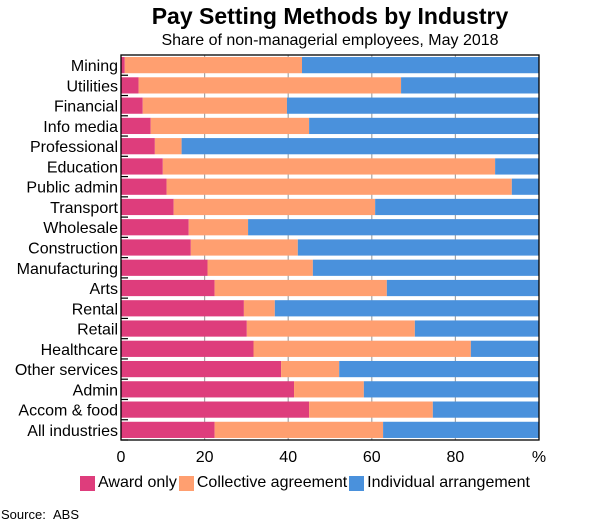  Describe the element at coordinates (186, 483) in the screenshot. I see `legend-swatch-collective` at that location.